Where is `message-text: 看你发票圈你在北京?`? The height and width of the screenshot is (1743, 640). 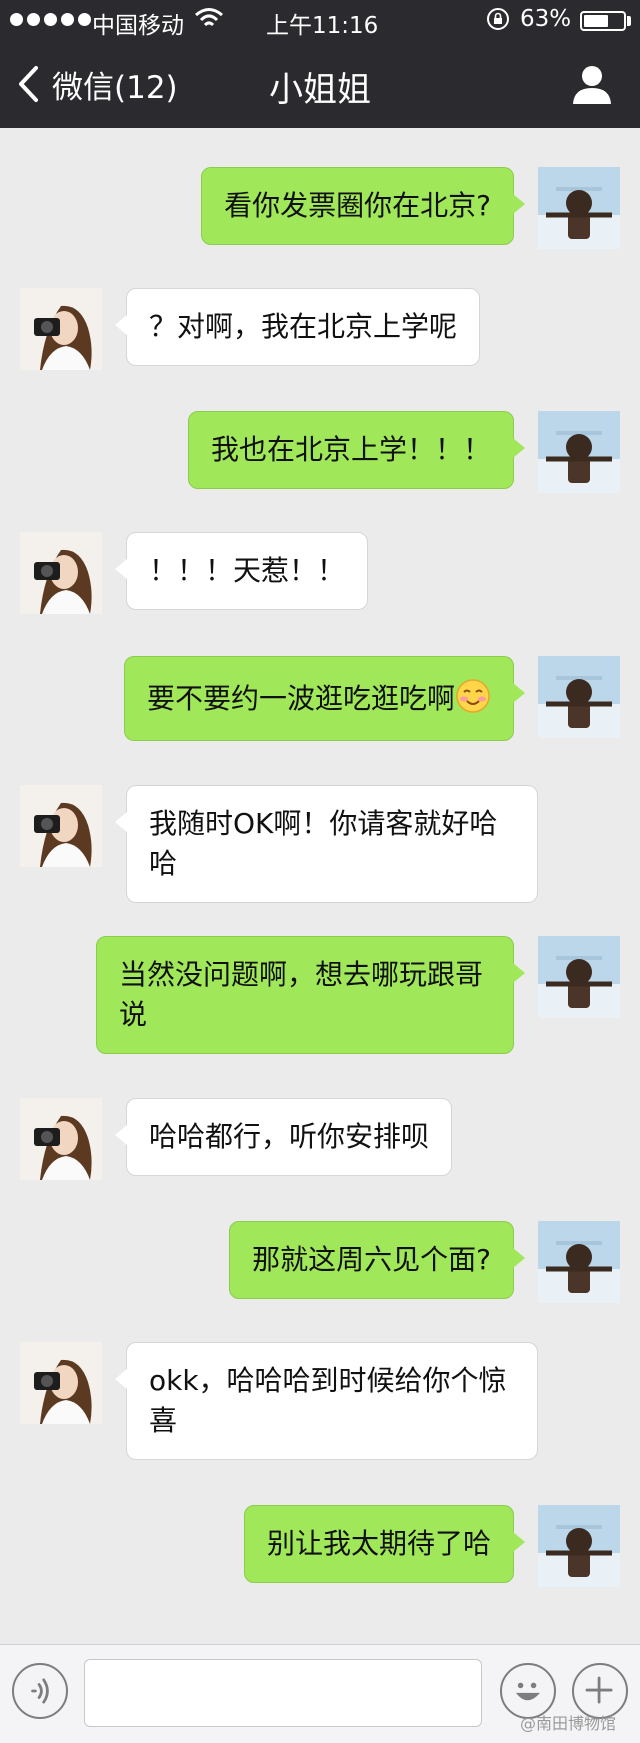
message-text: 看你发票圈你在北京? is located at coordinates (357, 205).